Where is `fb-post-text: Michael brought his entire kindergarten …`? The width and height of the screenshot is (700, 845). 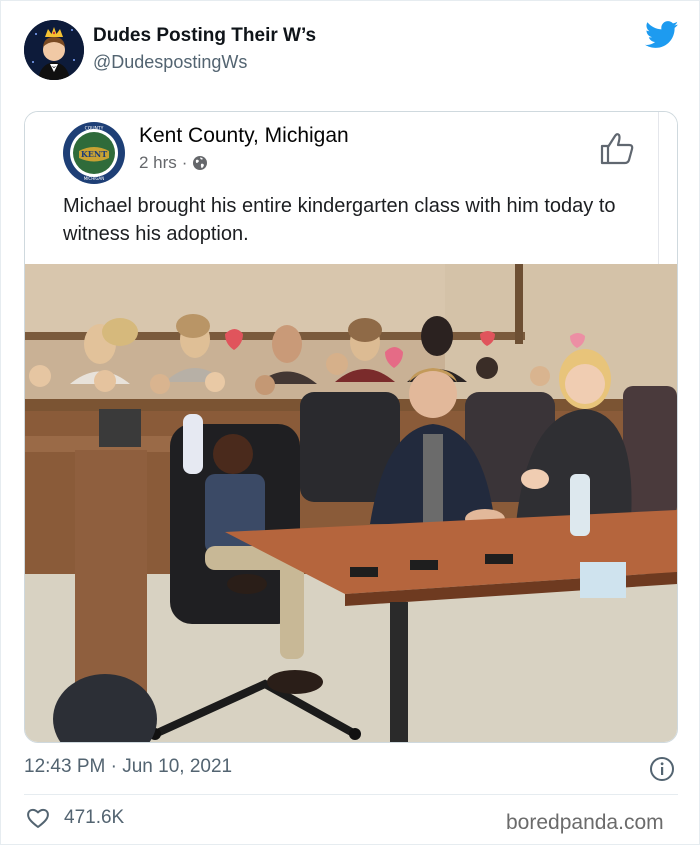 fb-post-text: Michael brought his entire kindergarten … is located at coordinates (339, 220).